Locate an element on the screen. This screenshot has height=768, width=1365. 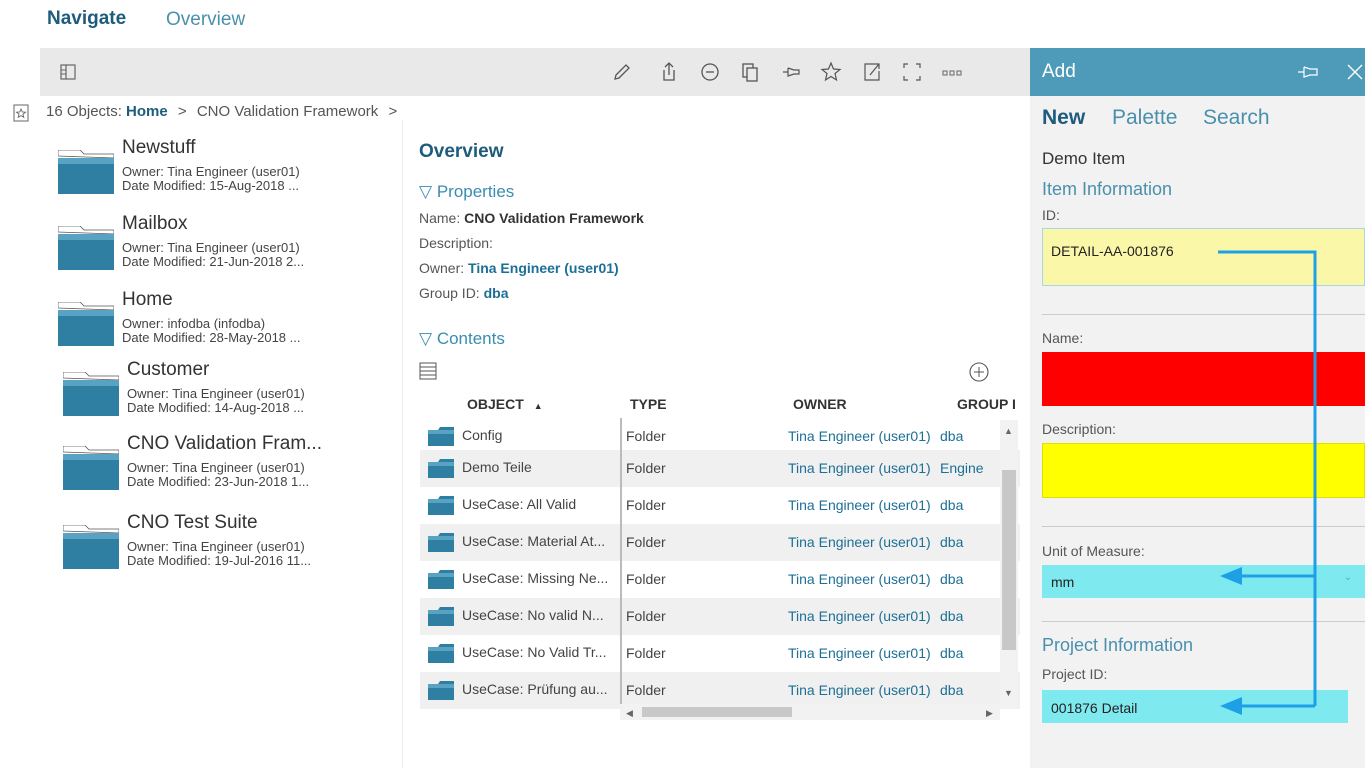
star-icon is located at coordinates (831, 72).